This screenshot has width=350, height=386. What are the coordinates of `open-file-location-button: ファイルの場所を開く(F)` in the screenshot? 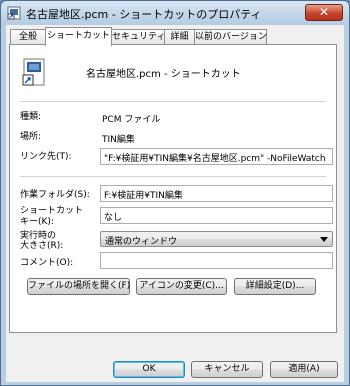 It's located at (78, 286).